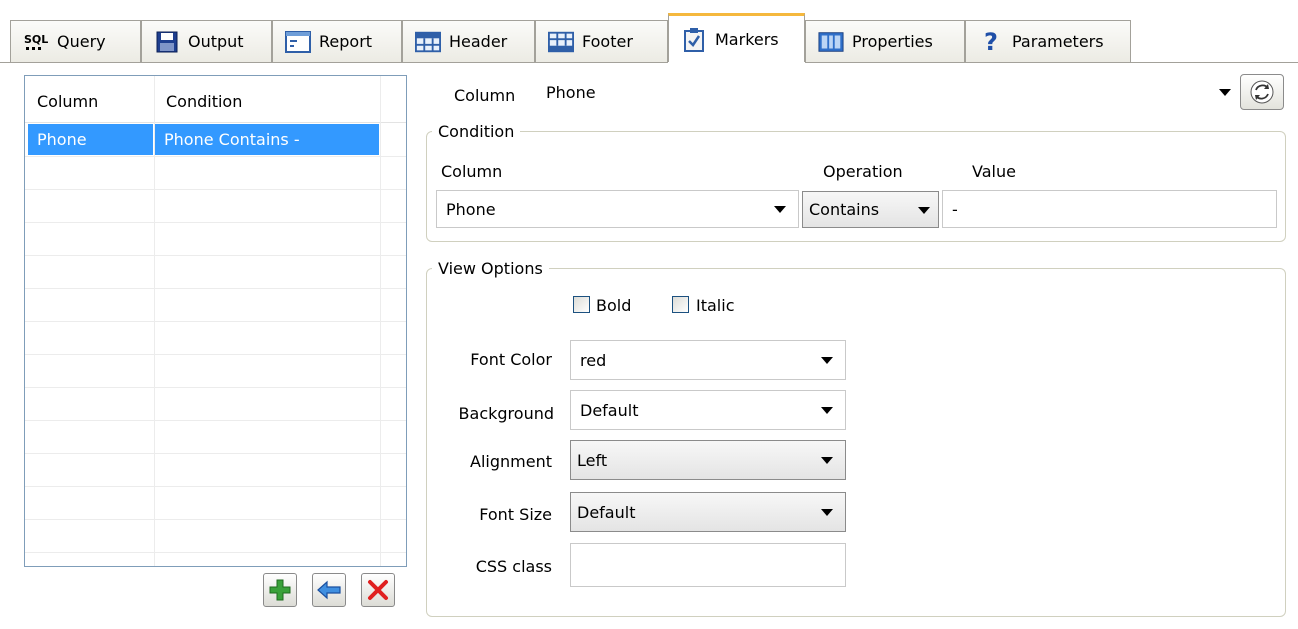 This screenshot has height=629, width=1298. I want to click on alignment-select: Left, so click(708, 460).